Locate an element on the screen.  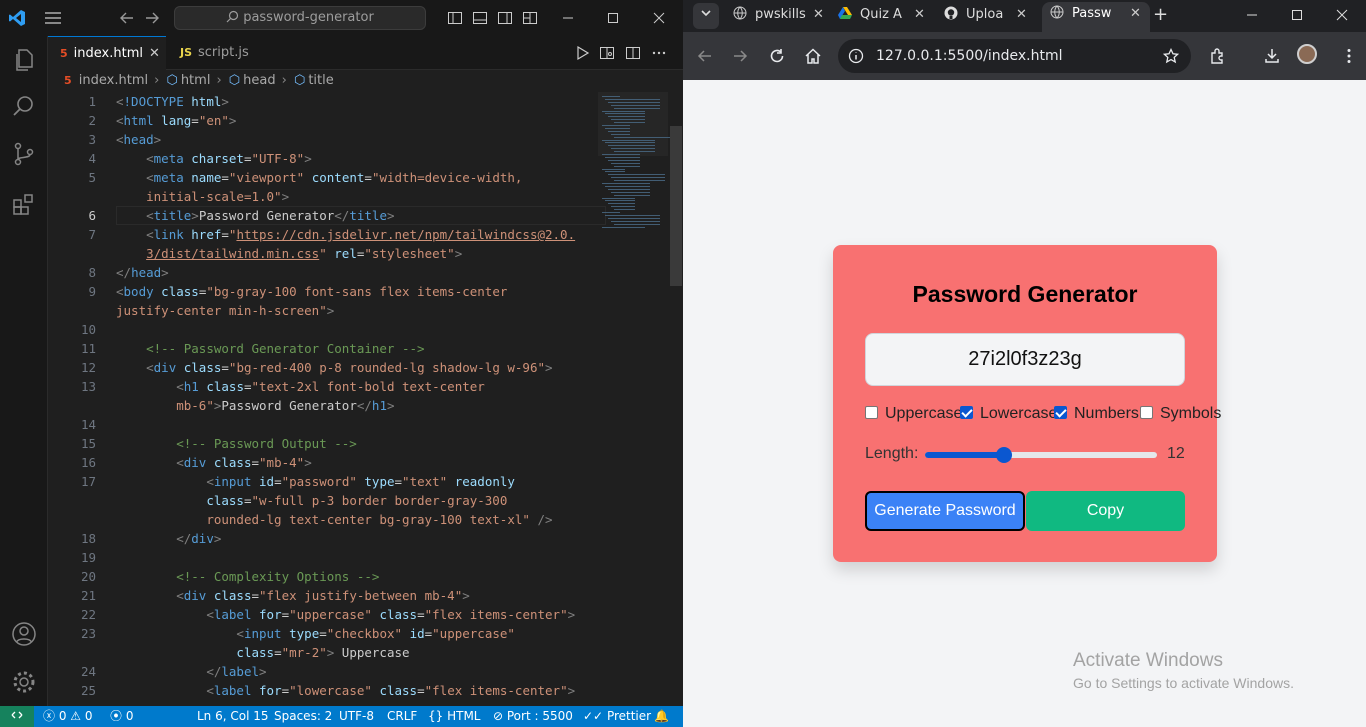
numbers-checkbox is located at coordinates (1060, 412).